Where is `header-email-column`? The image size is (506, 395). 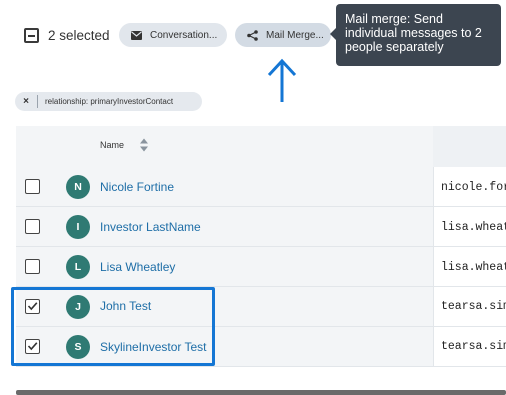 header-email-column is located at coordinates (469, 146).